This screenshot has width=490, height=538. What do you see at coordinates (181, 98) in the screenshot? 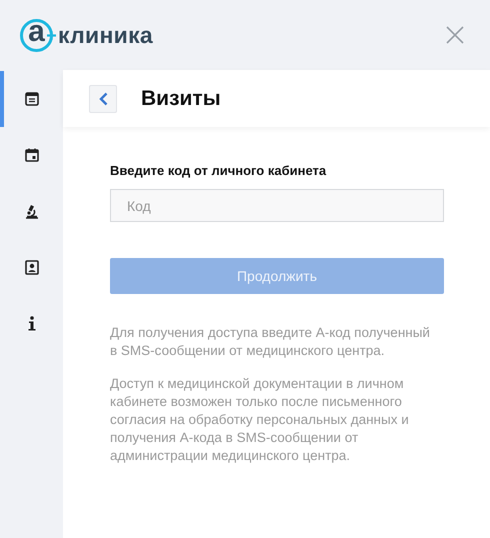
I see `page-title: Визиты` at bounding box center [181, 98].